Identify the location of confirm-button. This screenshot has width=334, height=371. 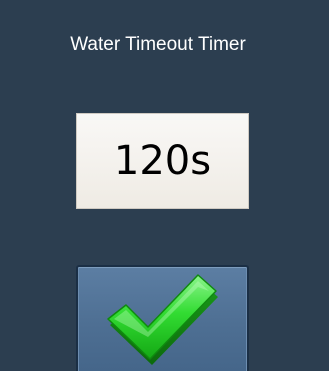
(162, 318).